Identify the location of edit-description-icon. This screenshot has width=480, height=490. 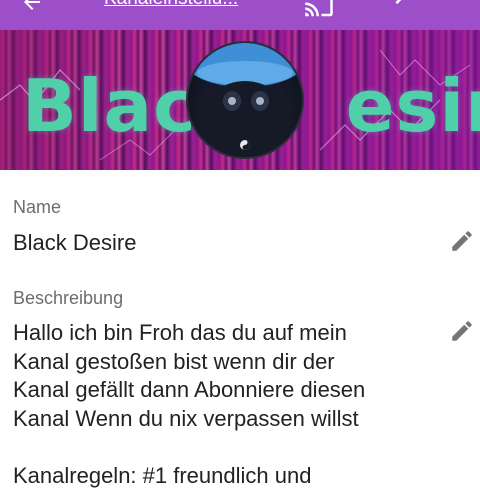
(462, 331).